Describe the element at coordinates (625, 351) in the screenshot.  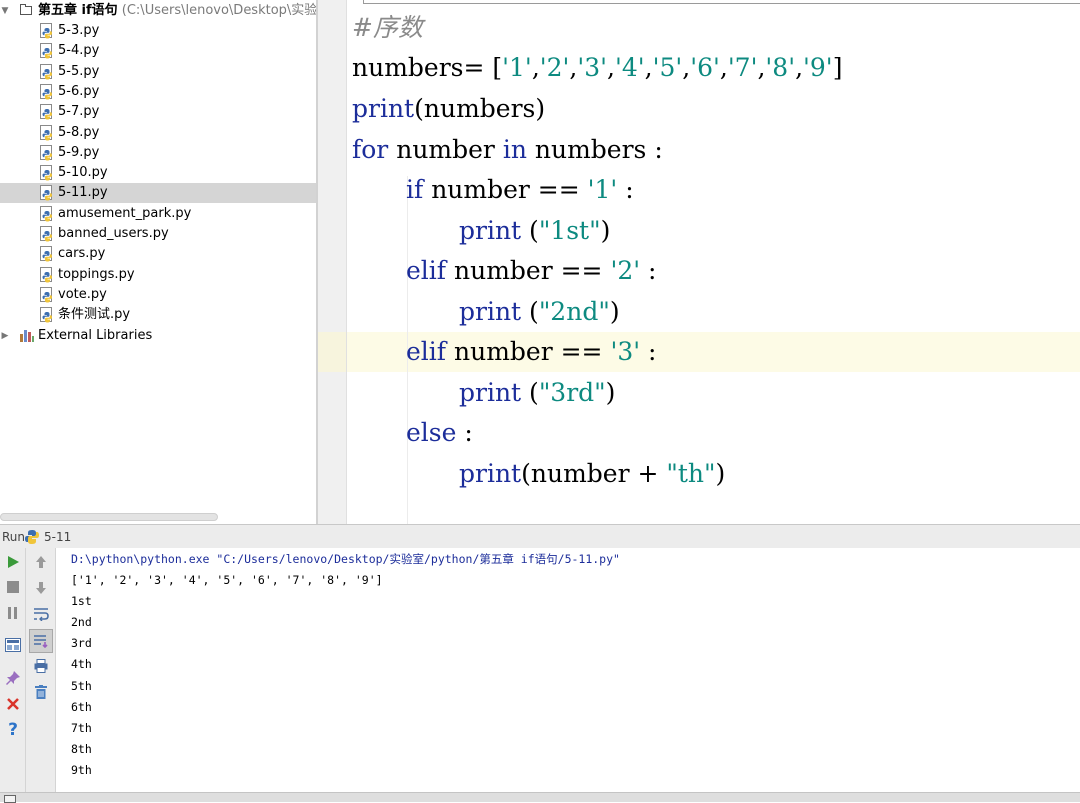
I see `string-literal: '3'` at that location.